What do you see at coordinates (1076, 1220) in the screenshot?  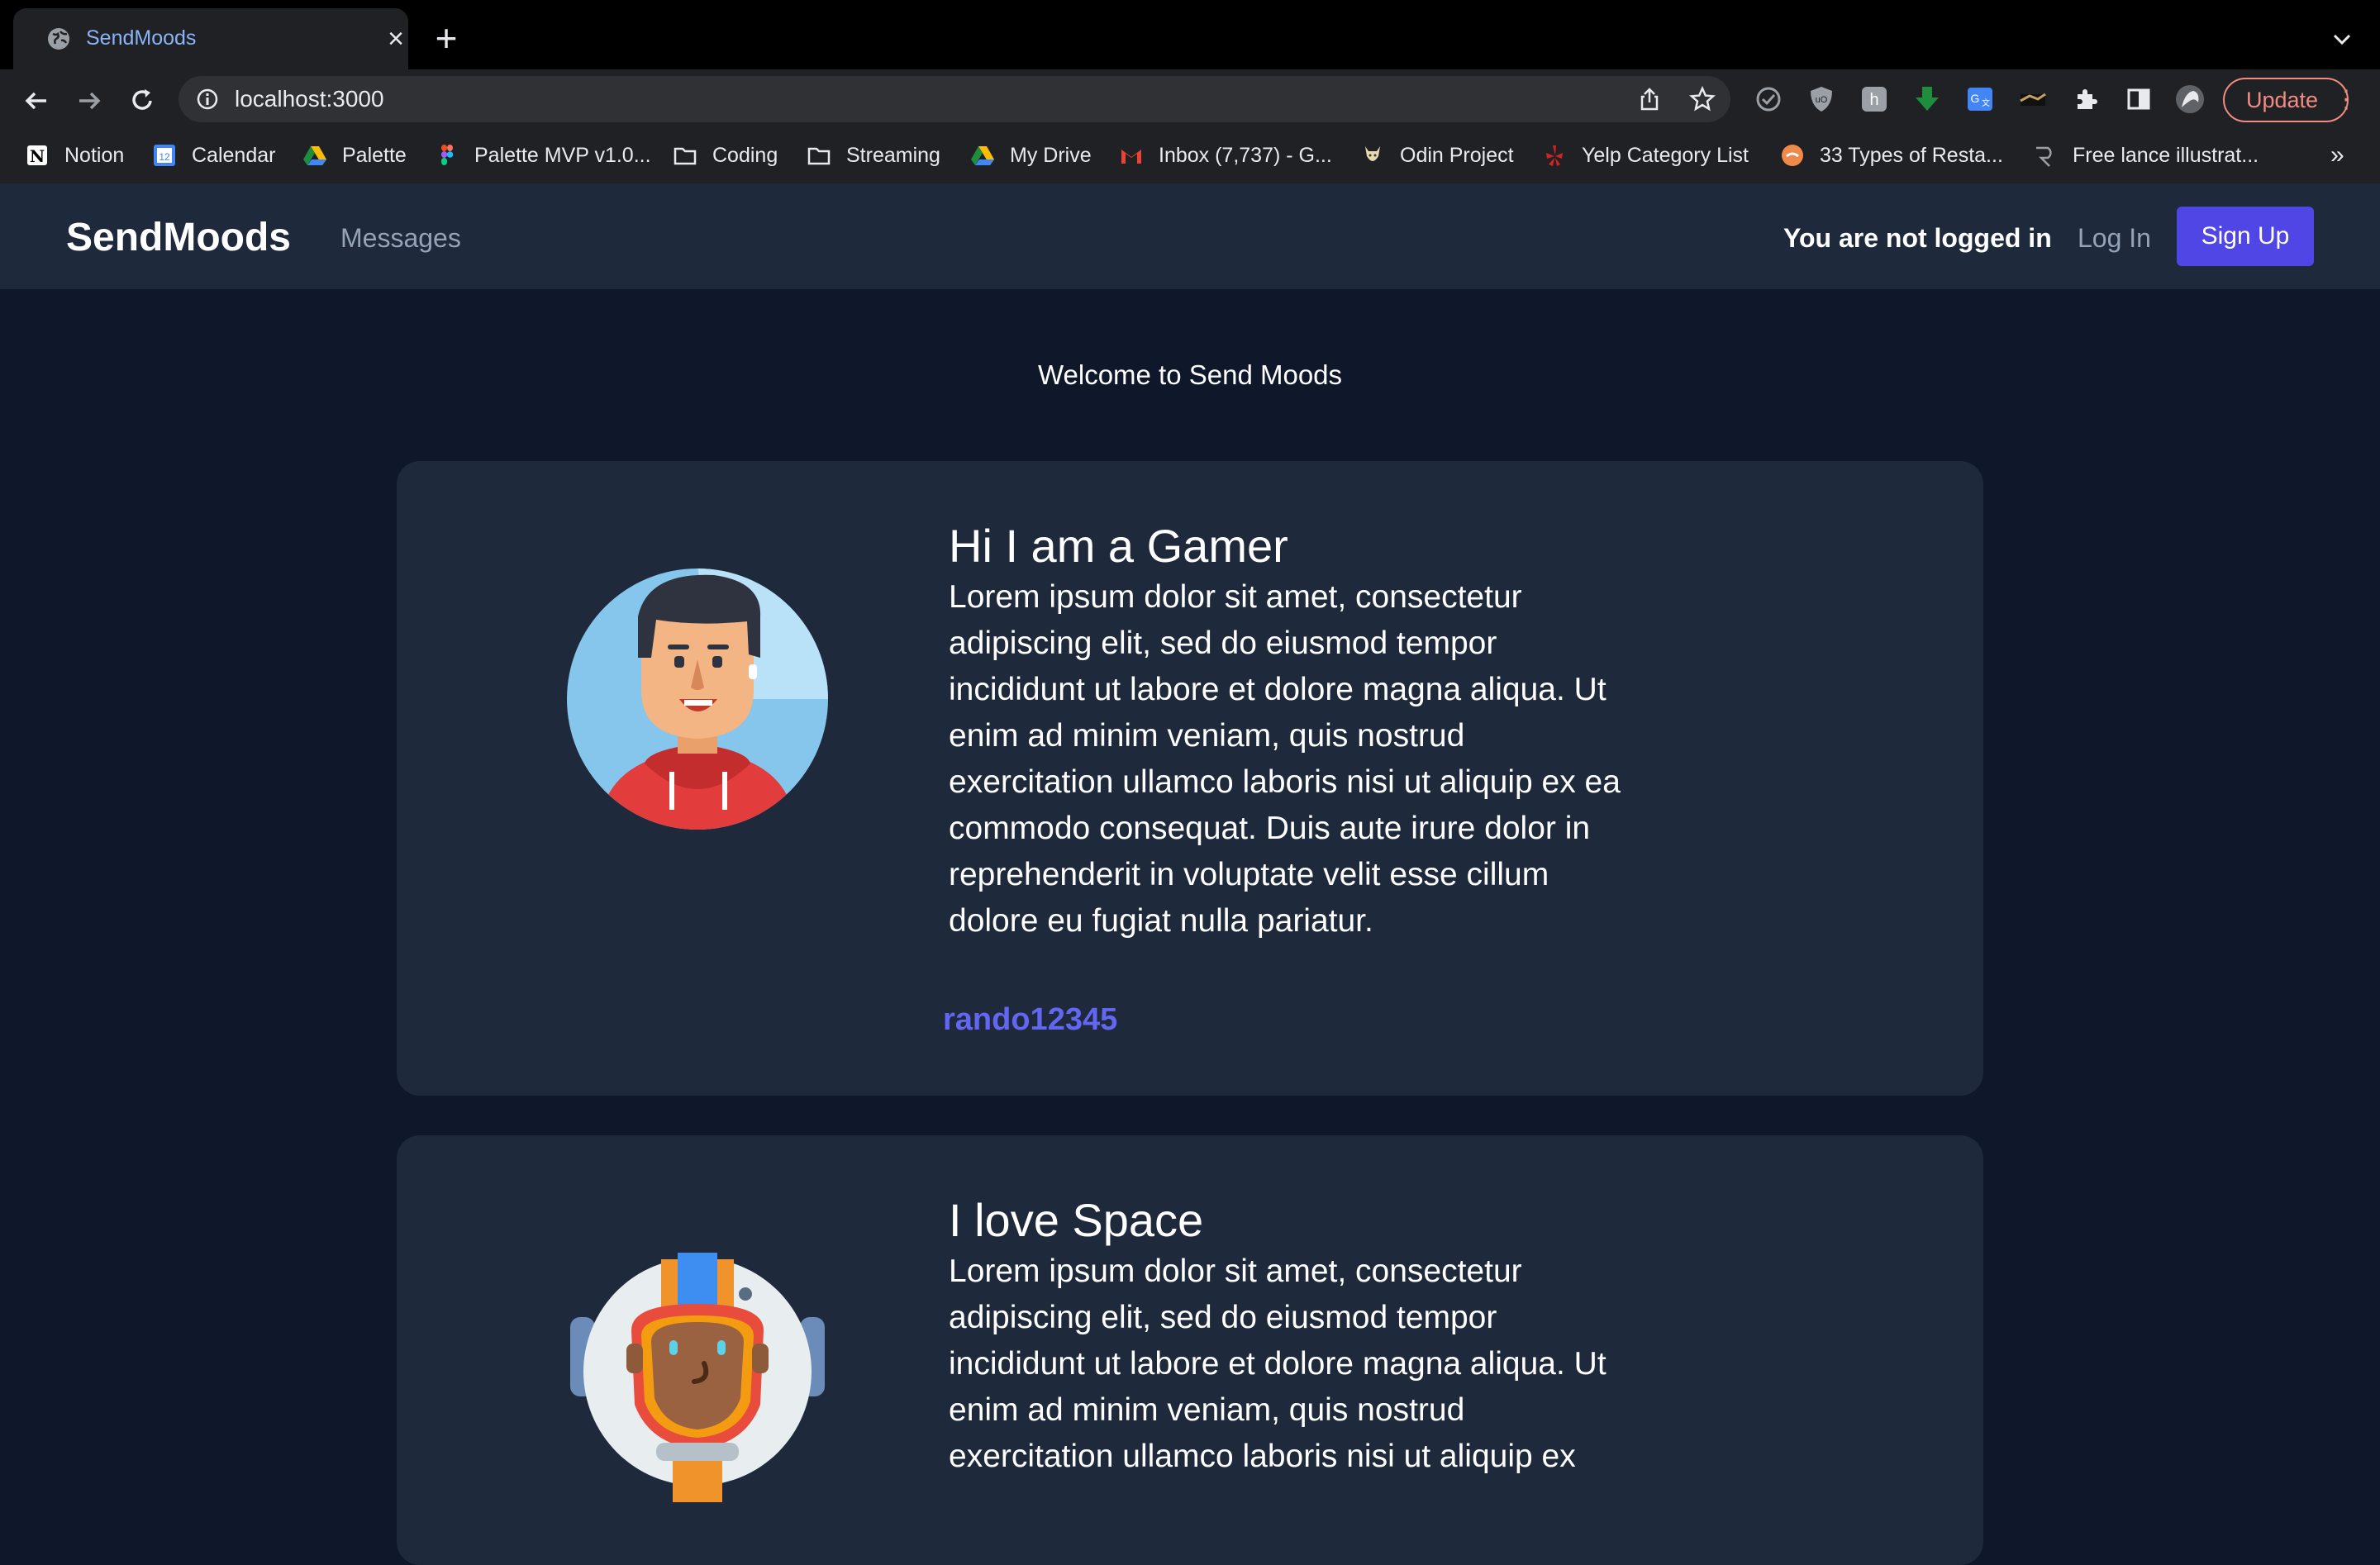 I see `post-title: I love Space` at bounding box center [1076, 1220].